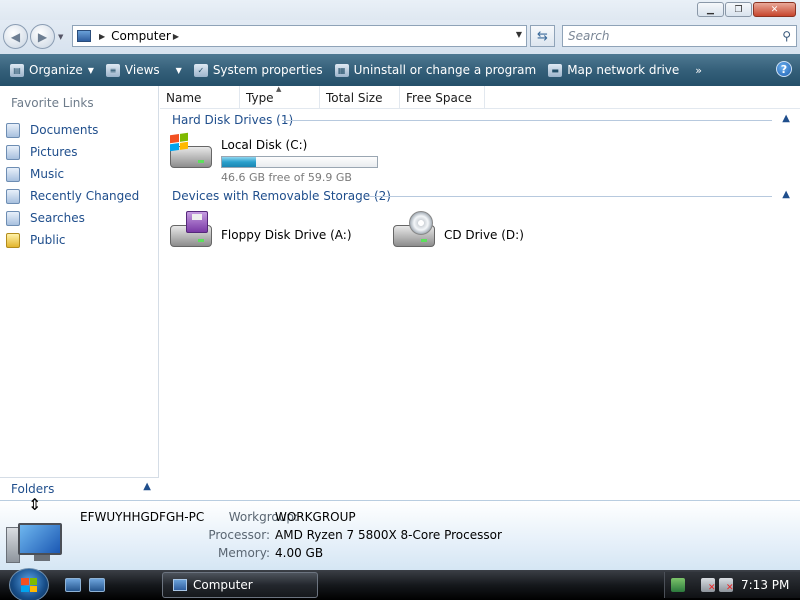 The image size is (800, 600). Describe the element at coordinates (299, 553) in the screenshot. I see `memory-value: 4.00 GB` at that location.